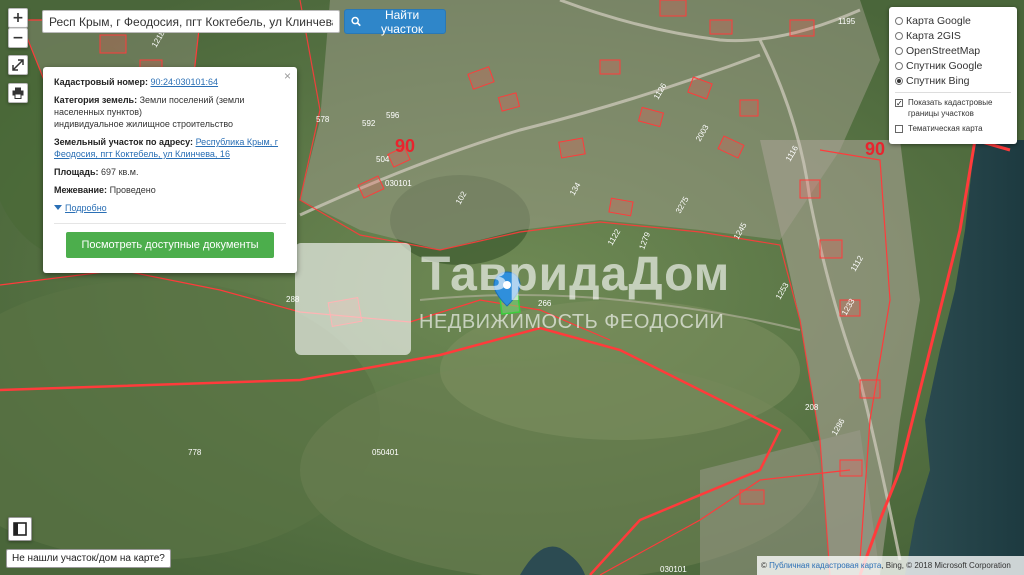 This screenshot has height=575, width=1024. Describe the element at coordinates (170, 245) in the screenshot. I see `view-documents-button: Посмотреть доступные документы` at that location.